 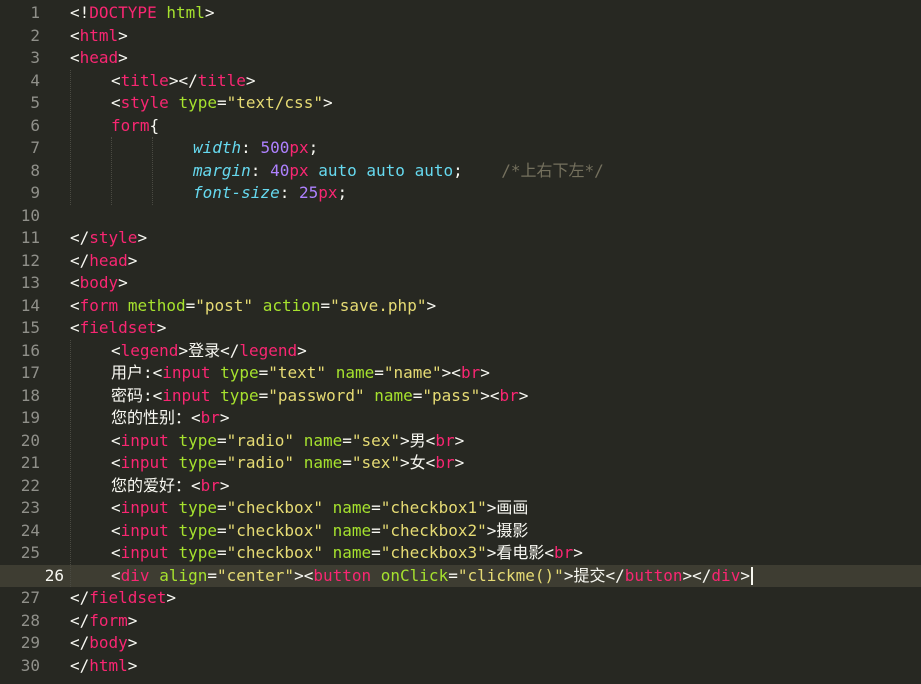 What do you see at coordinates (342, 192) in the screenshot?
I see `code-token: ;` at bounding box center [342, 192].